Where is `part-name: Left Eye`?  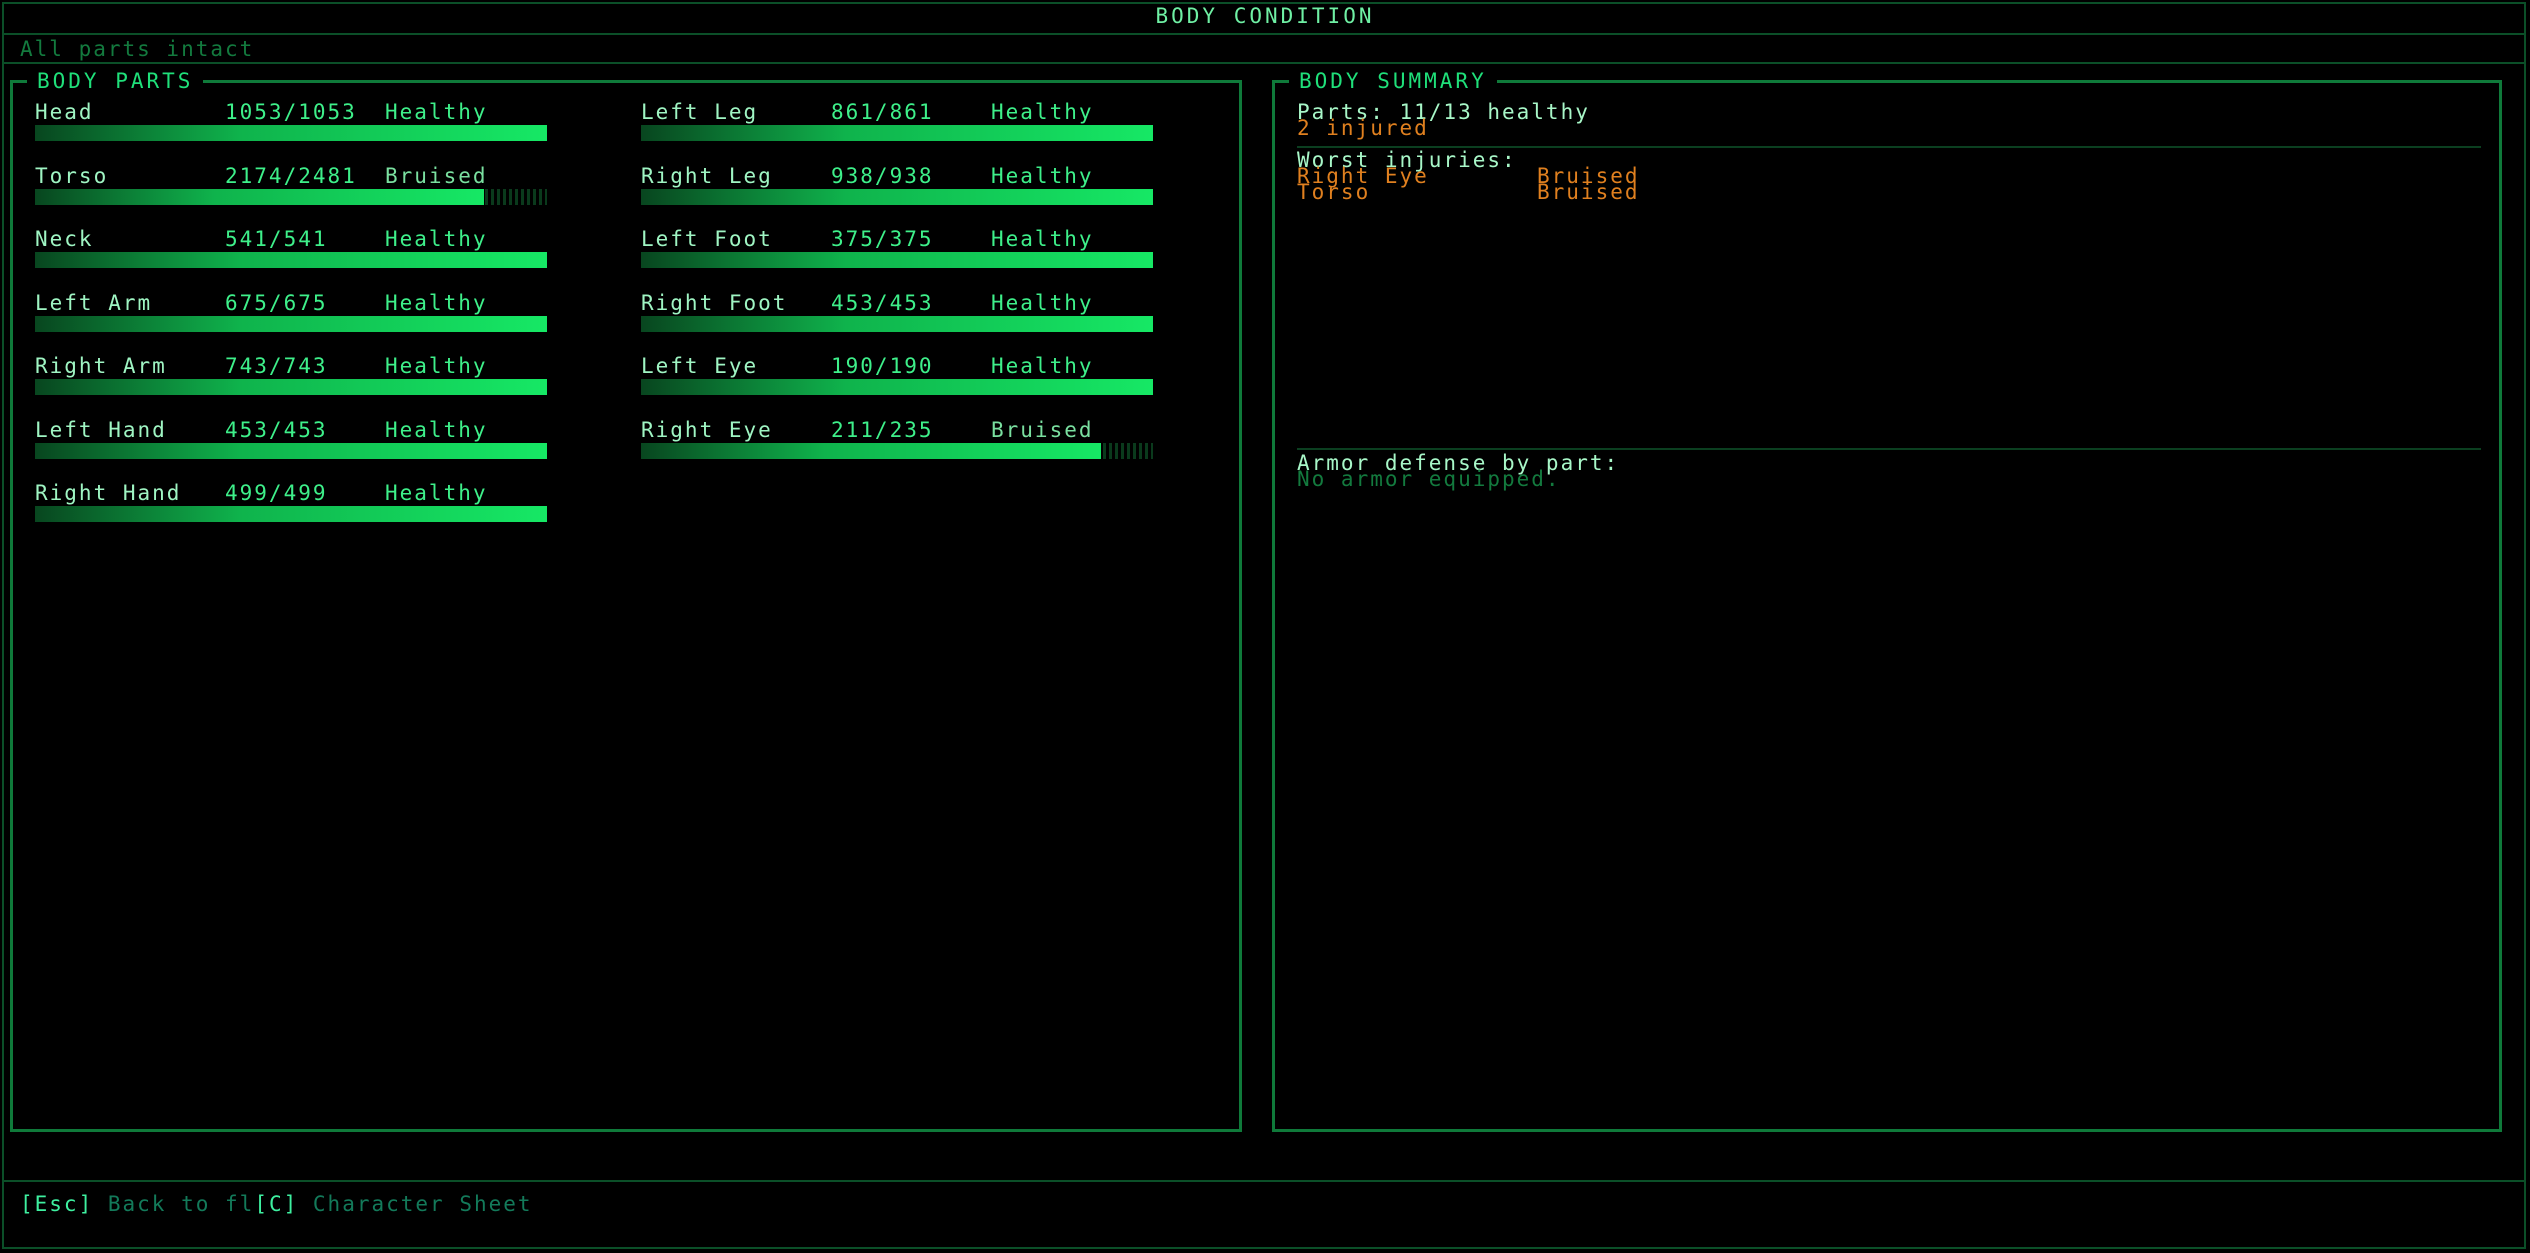
part-name: Left Eye is located at coordinates (700, 366).